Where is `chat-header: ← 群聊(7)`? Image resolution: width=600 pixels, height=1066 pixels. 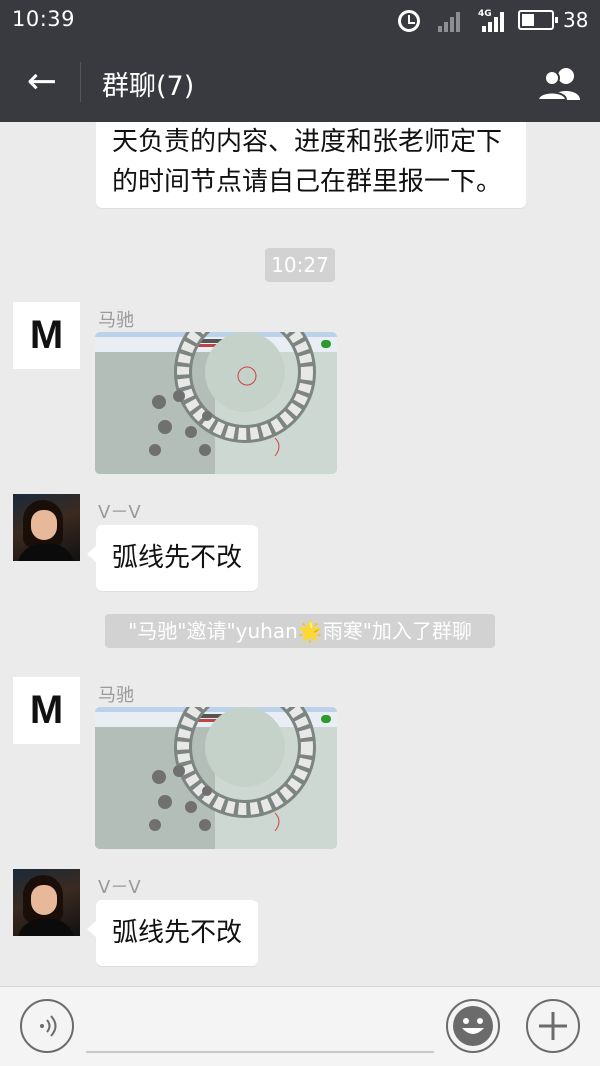
chat-header: ← 群聊(7) is located at coordinates (300, 82).